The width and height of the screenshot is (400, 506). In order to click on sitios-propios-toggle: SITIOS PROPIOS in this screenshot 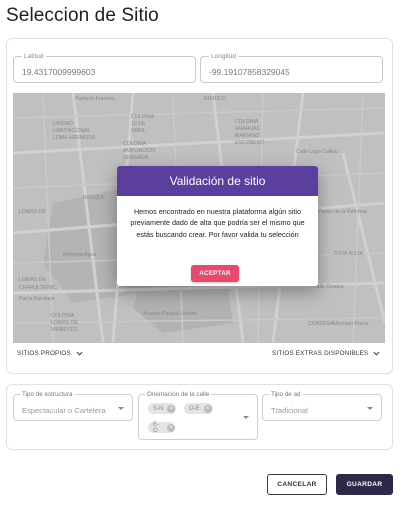, I will do `click(50, 353)`.